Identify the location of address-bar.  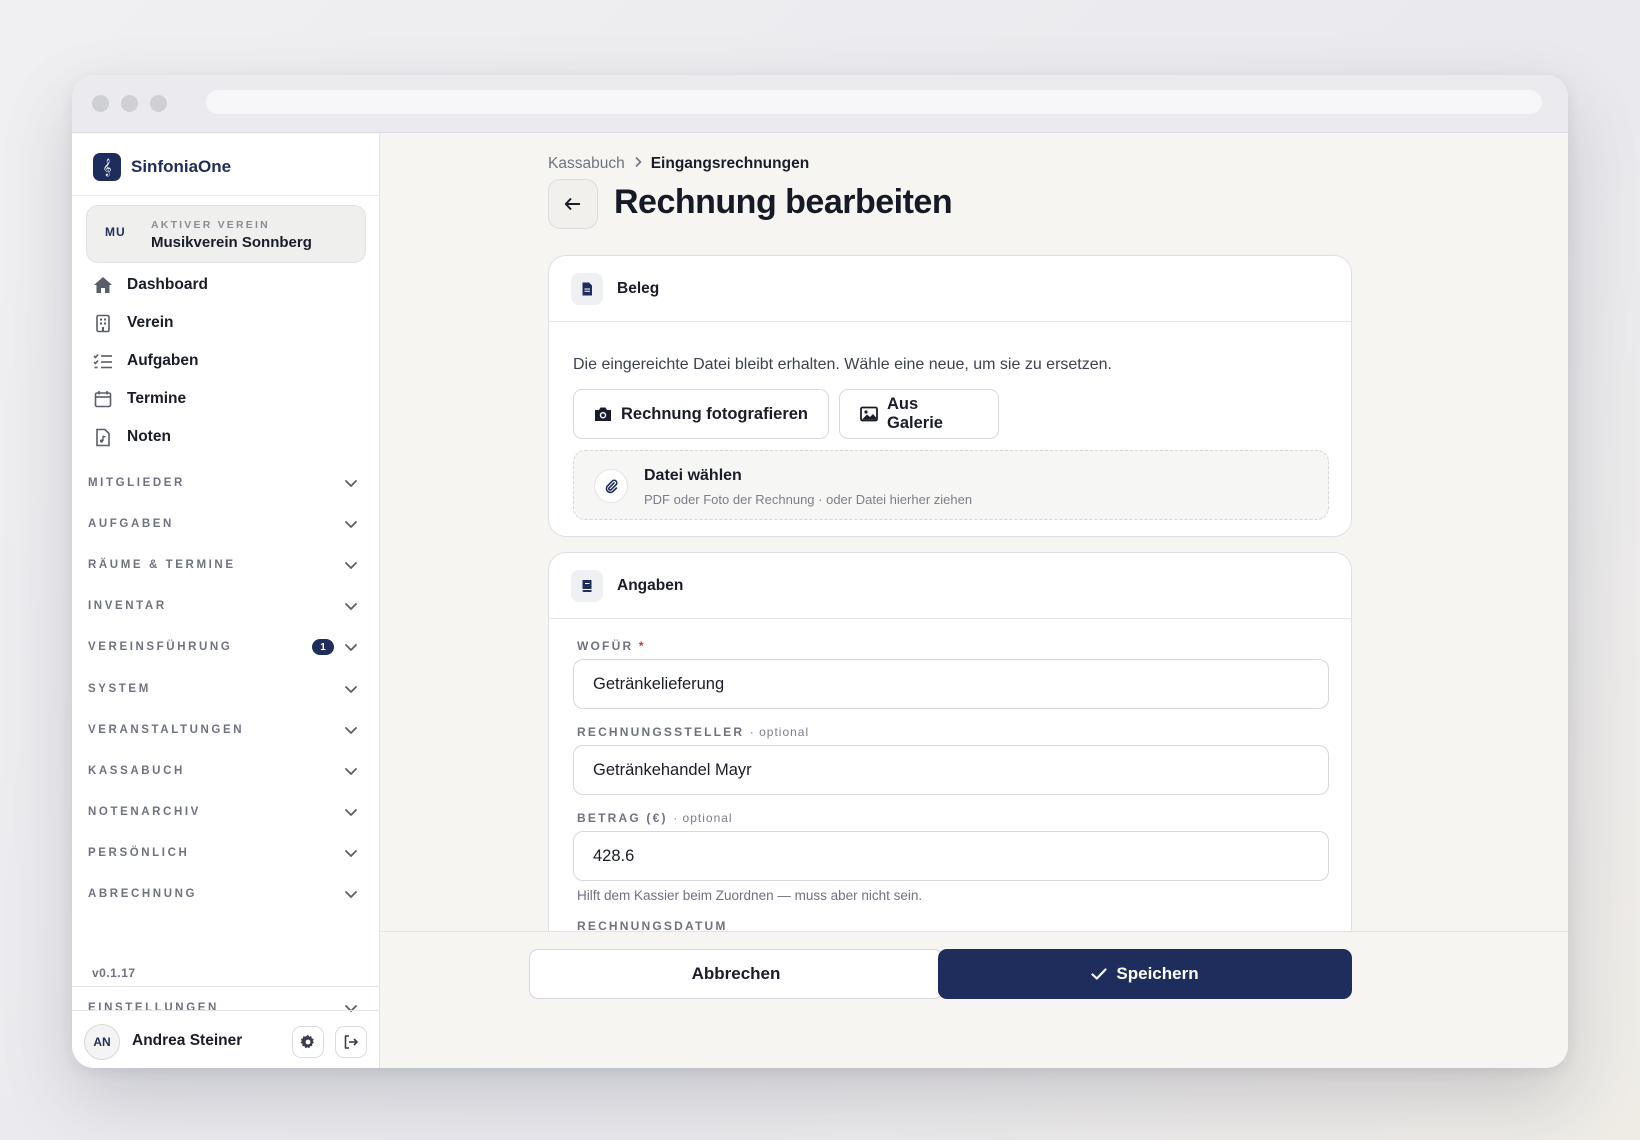
(874, 102).